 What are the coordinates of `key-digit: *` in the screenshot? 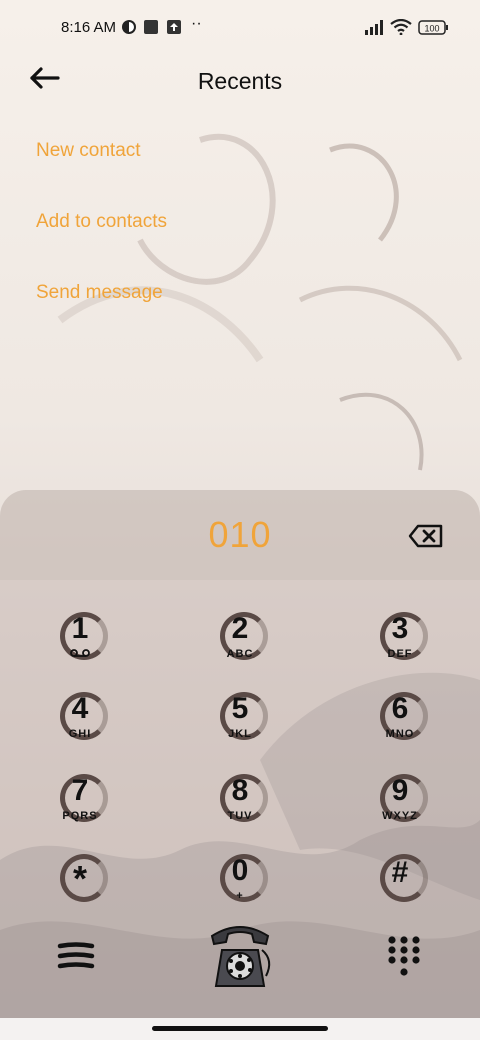 It's located at (79, 878).